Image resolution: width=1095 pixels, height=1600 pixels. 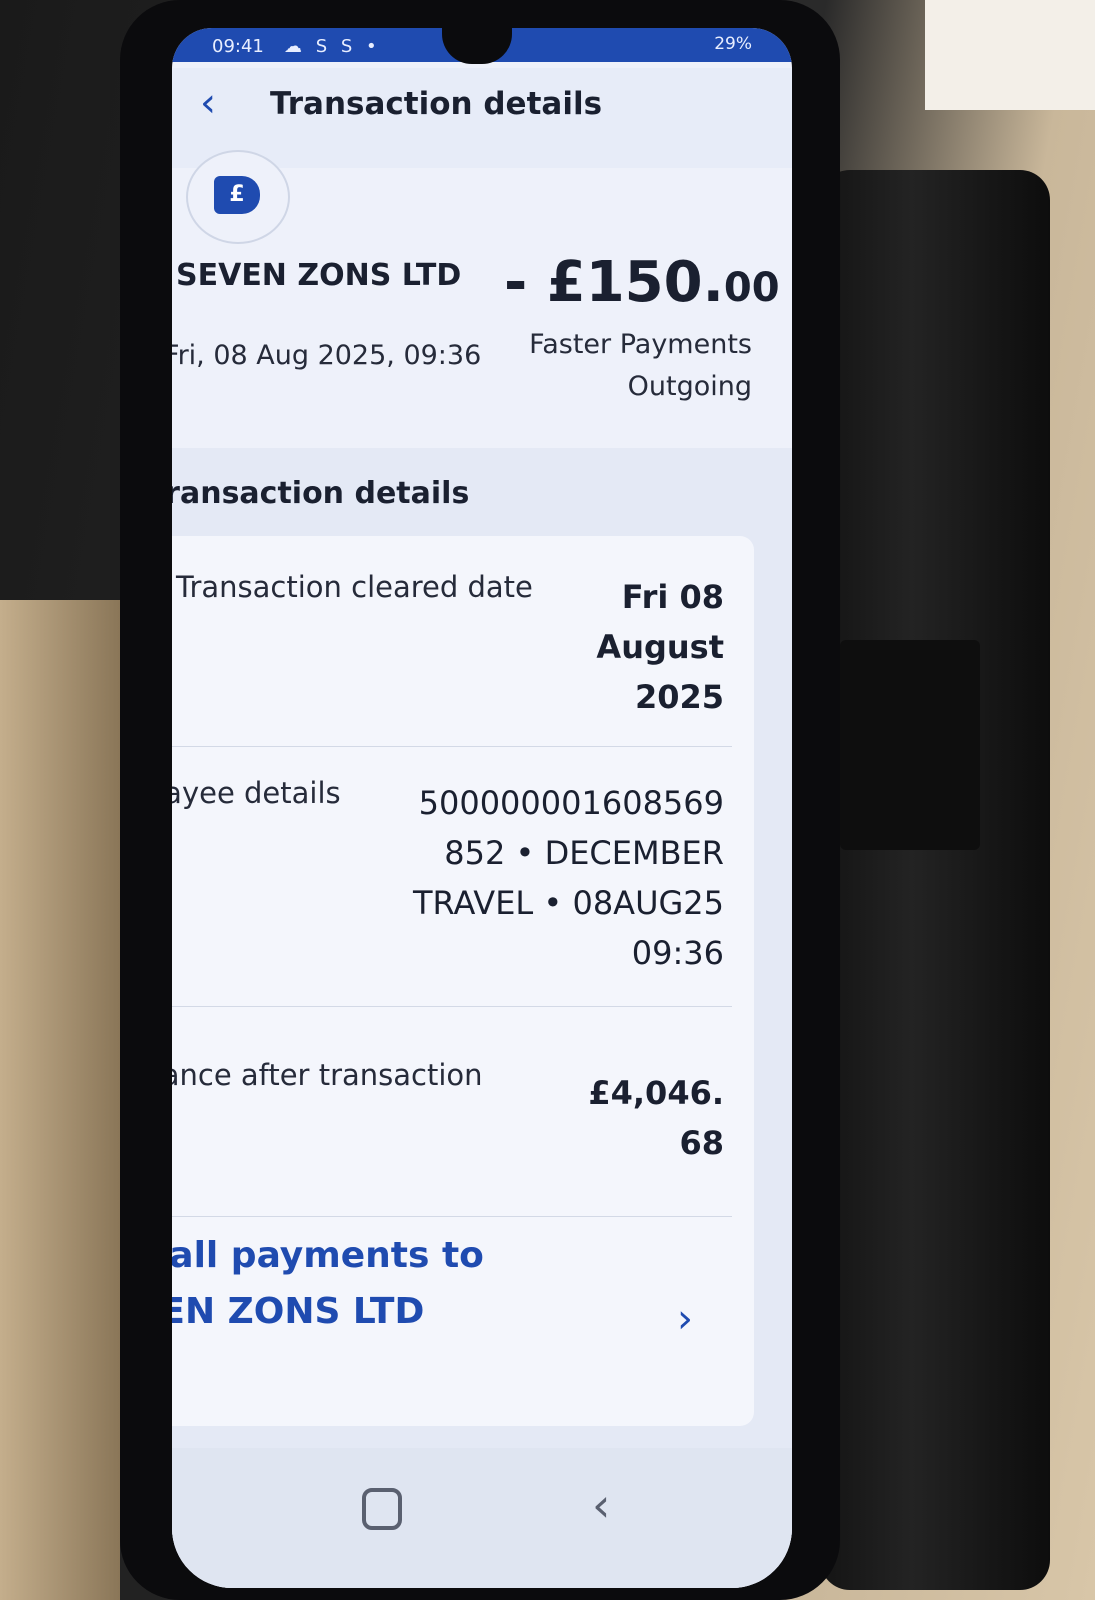 What do you see at coordinates (436, 104) in the screenshot?
I see `page-title: Transaction details` at bounding box center [436, 104].